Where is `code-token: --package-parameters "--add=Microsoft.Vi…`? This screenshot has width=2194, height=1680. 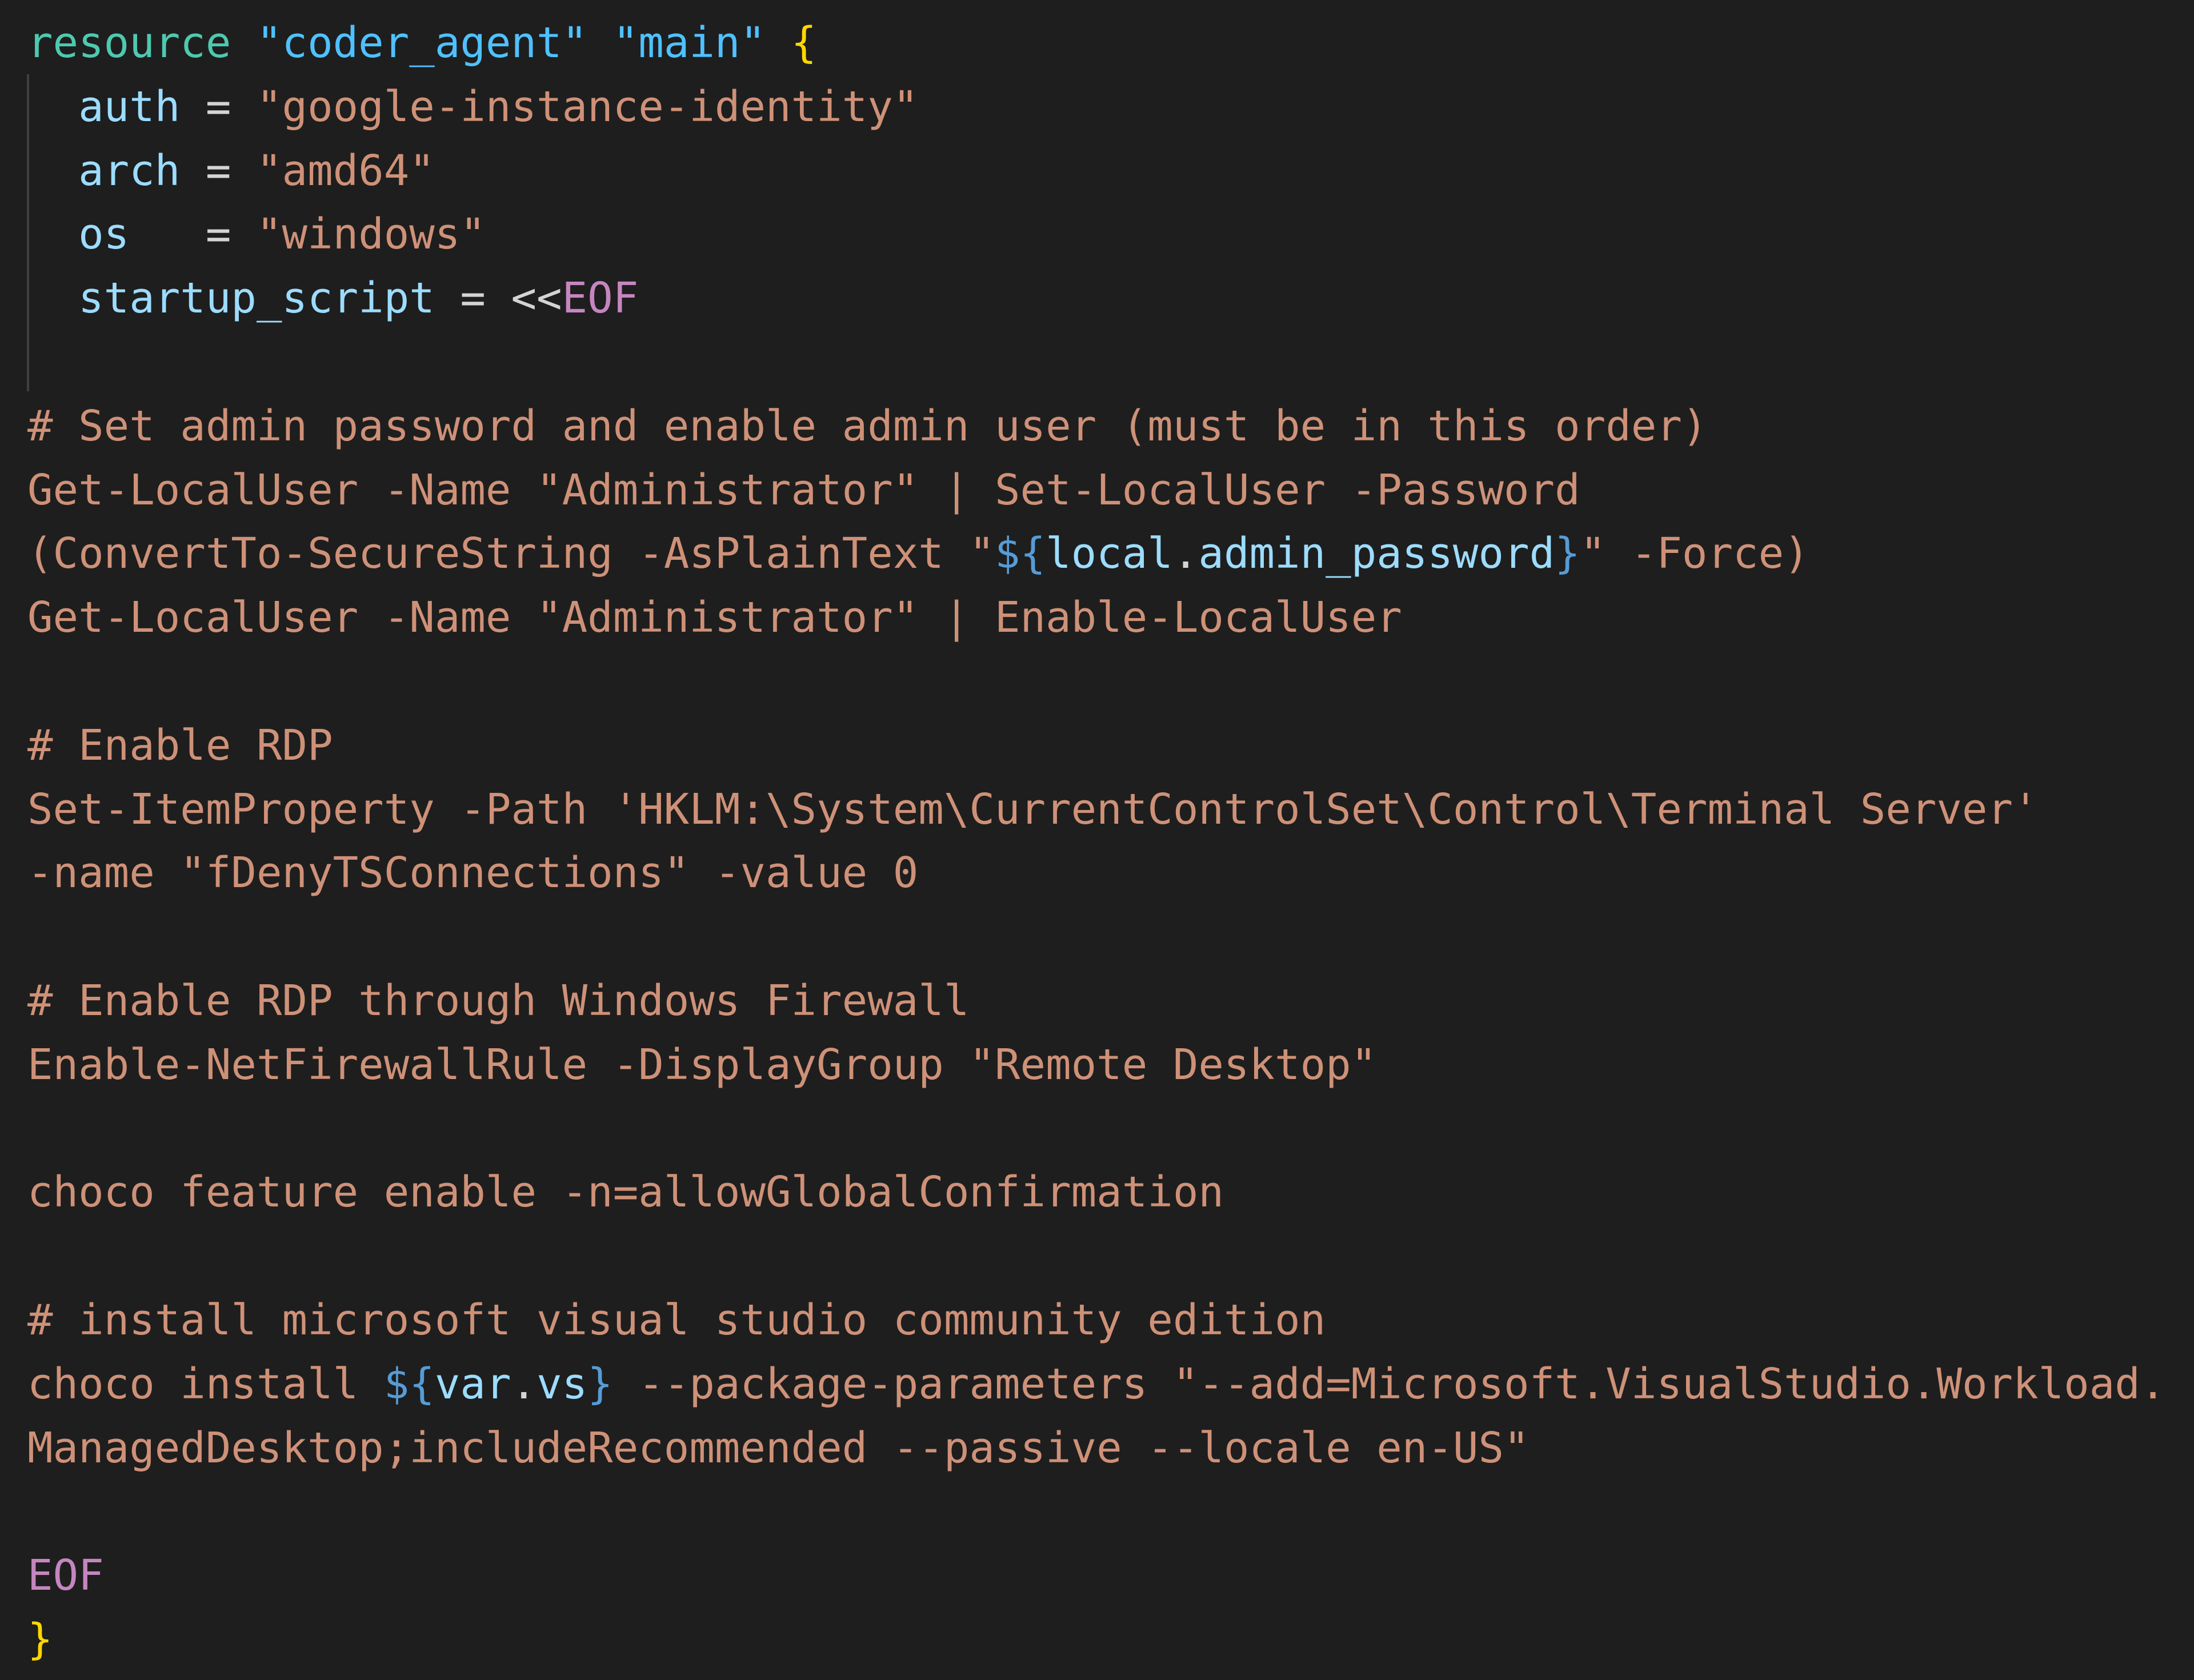
code-token: --package-parameters "--add=Microsoft.Vi… is located at coordinates (1389, 1384).